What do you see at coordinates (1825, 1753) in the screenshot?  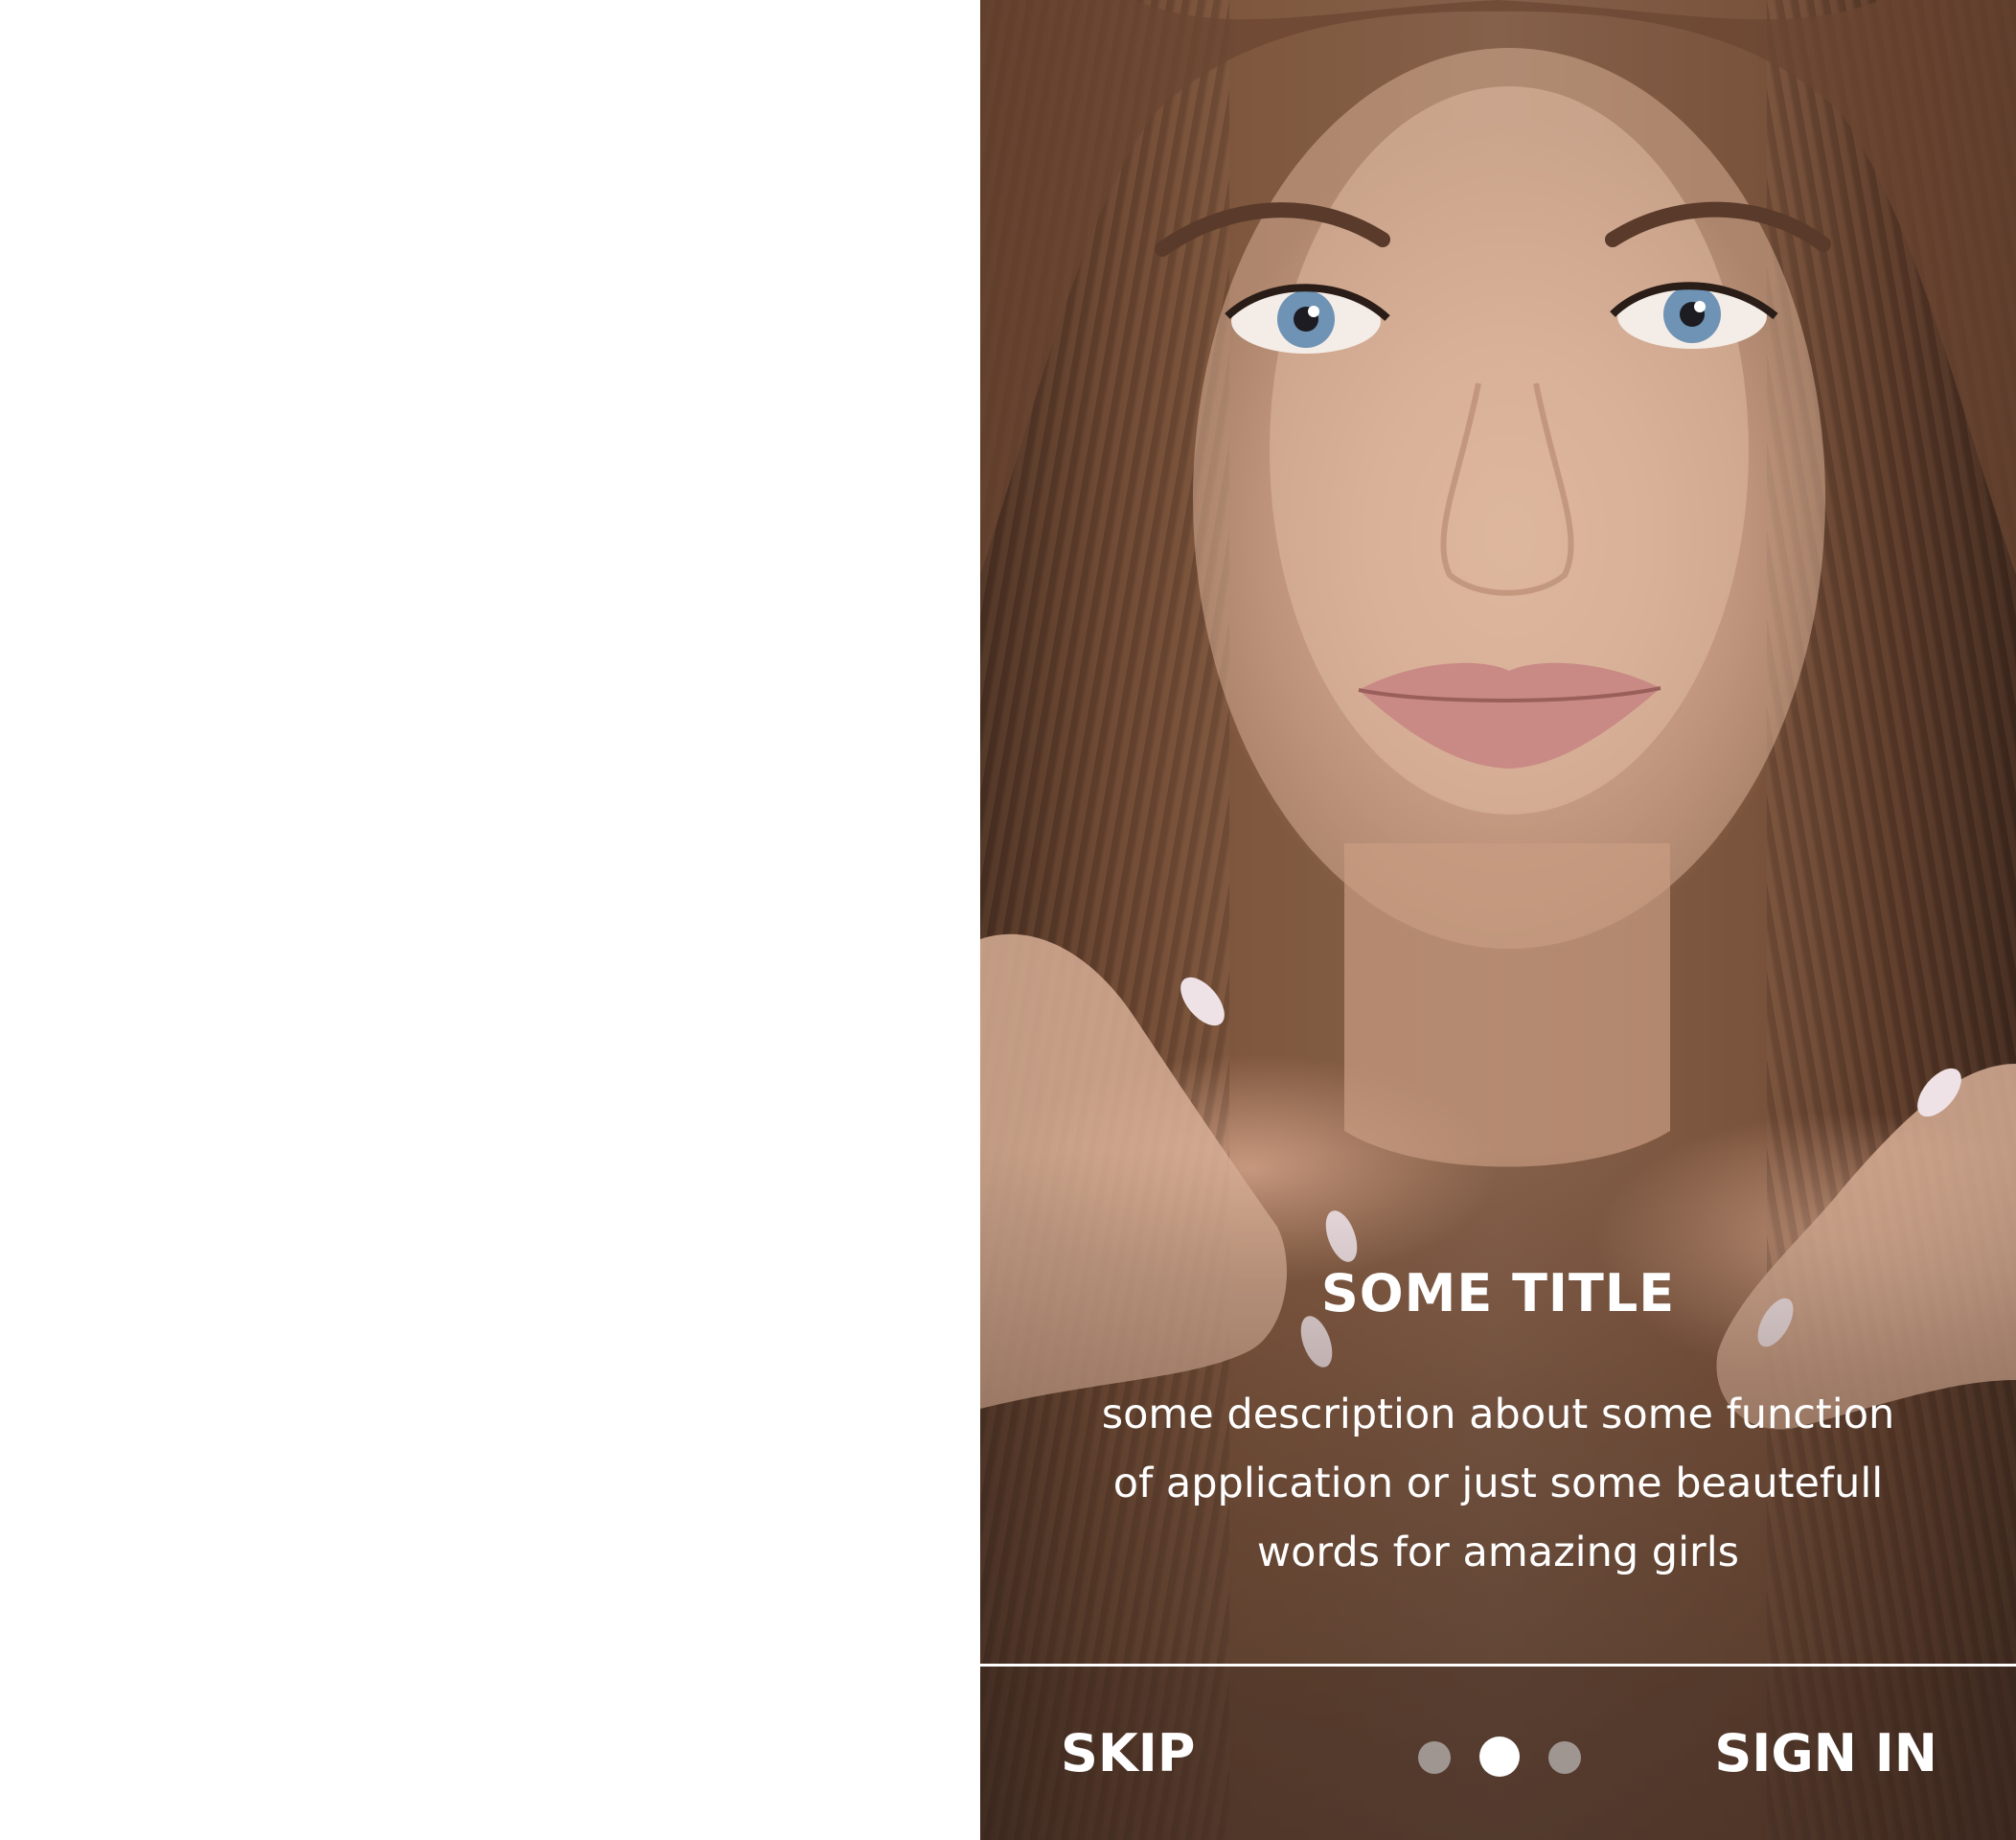 I see `sign-in-button: SIGN IN` at bounding box center [1825, 1753].